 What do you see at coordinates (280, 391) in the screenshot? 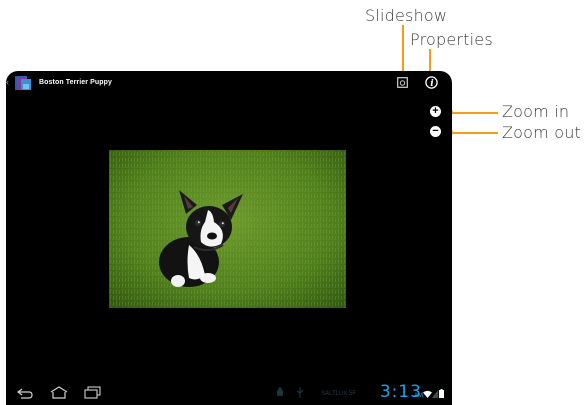
I see `android-debug-icon` at bounding box center [280, 391].